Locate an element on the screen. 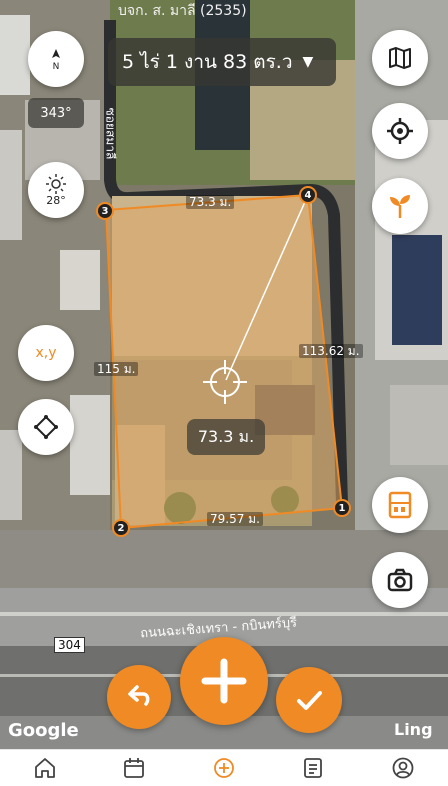 This screenshot has height=786, width=448. measurement-bubble: 73.3 ม. is located at coordinates (226, 437).